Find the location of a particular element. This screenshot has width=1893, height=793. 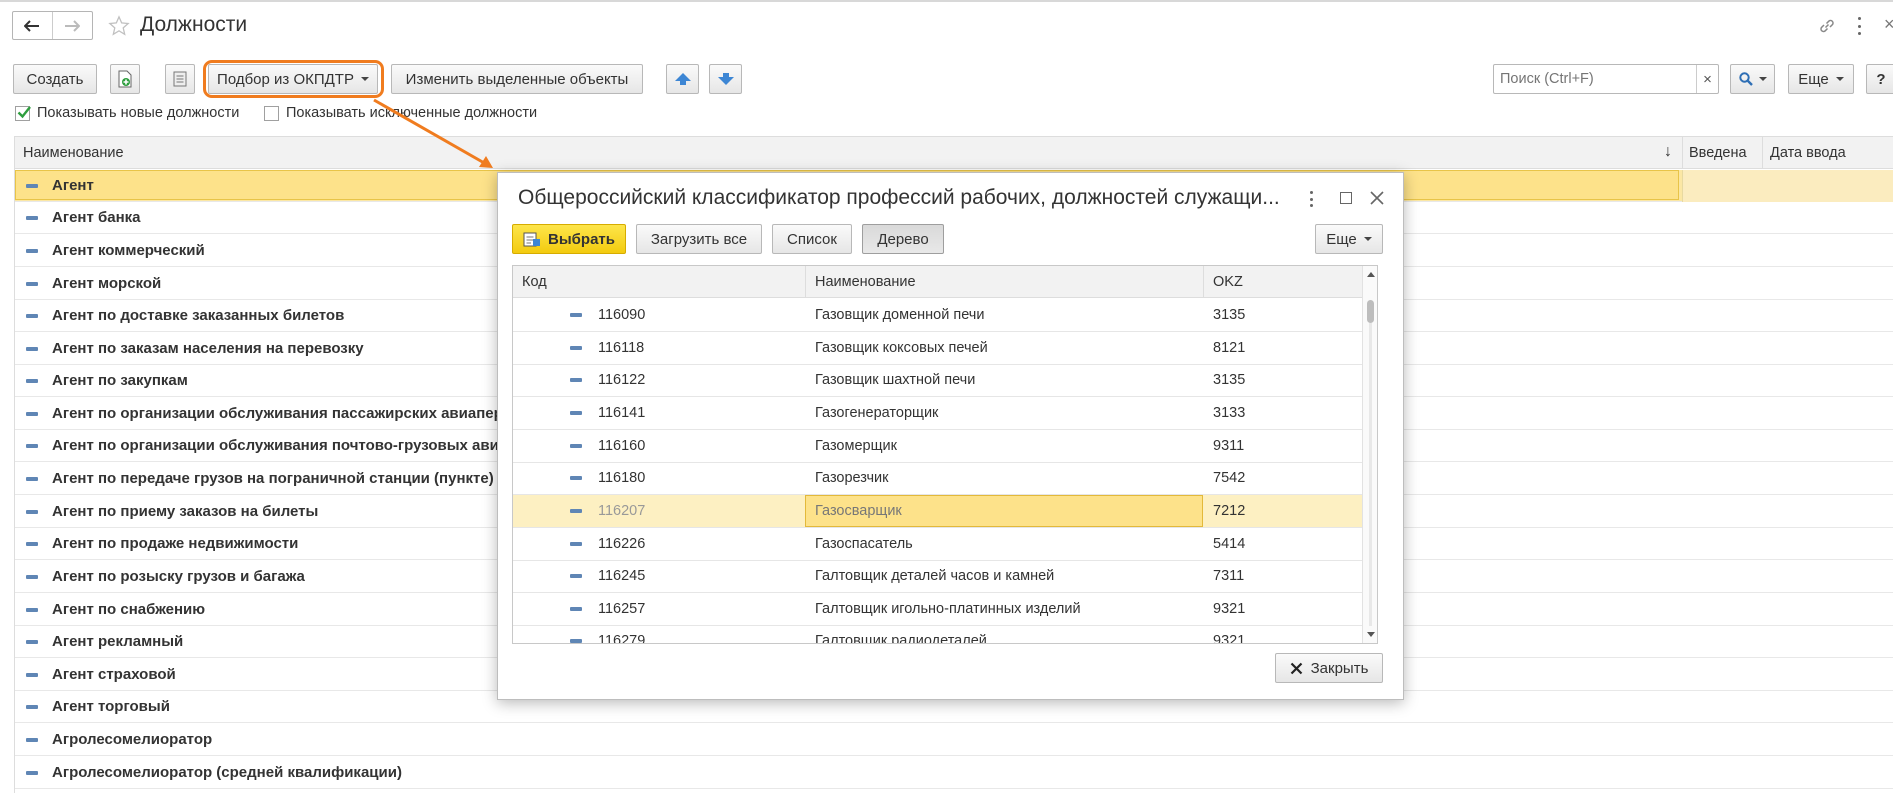

search-clear-button: × is located at coordinates (1707, 79).